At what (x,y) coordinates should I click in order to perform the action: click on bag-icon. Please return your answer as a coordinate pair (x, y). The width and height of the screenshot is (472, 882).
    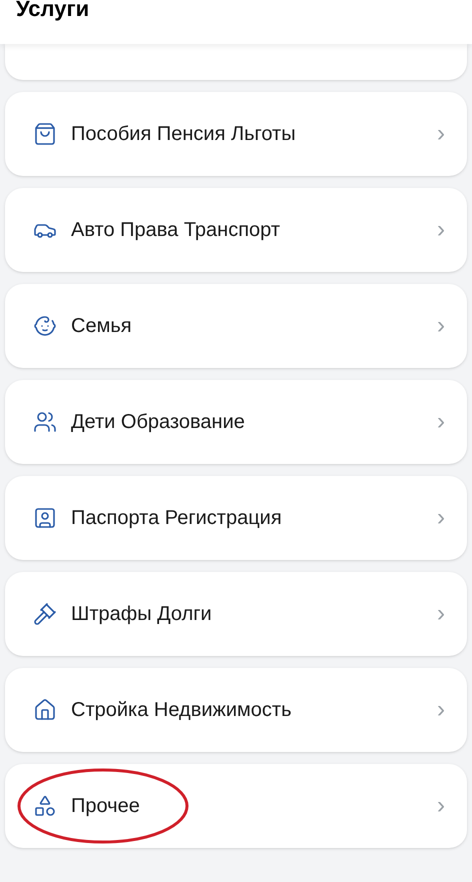
    Looking at the image, I should click on (45, 134).